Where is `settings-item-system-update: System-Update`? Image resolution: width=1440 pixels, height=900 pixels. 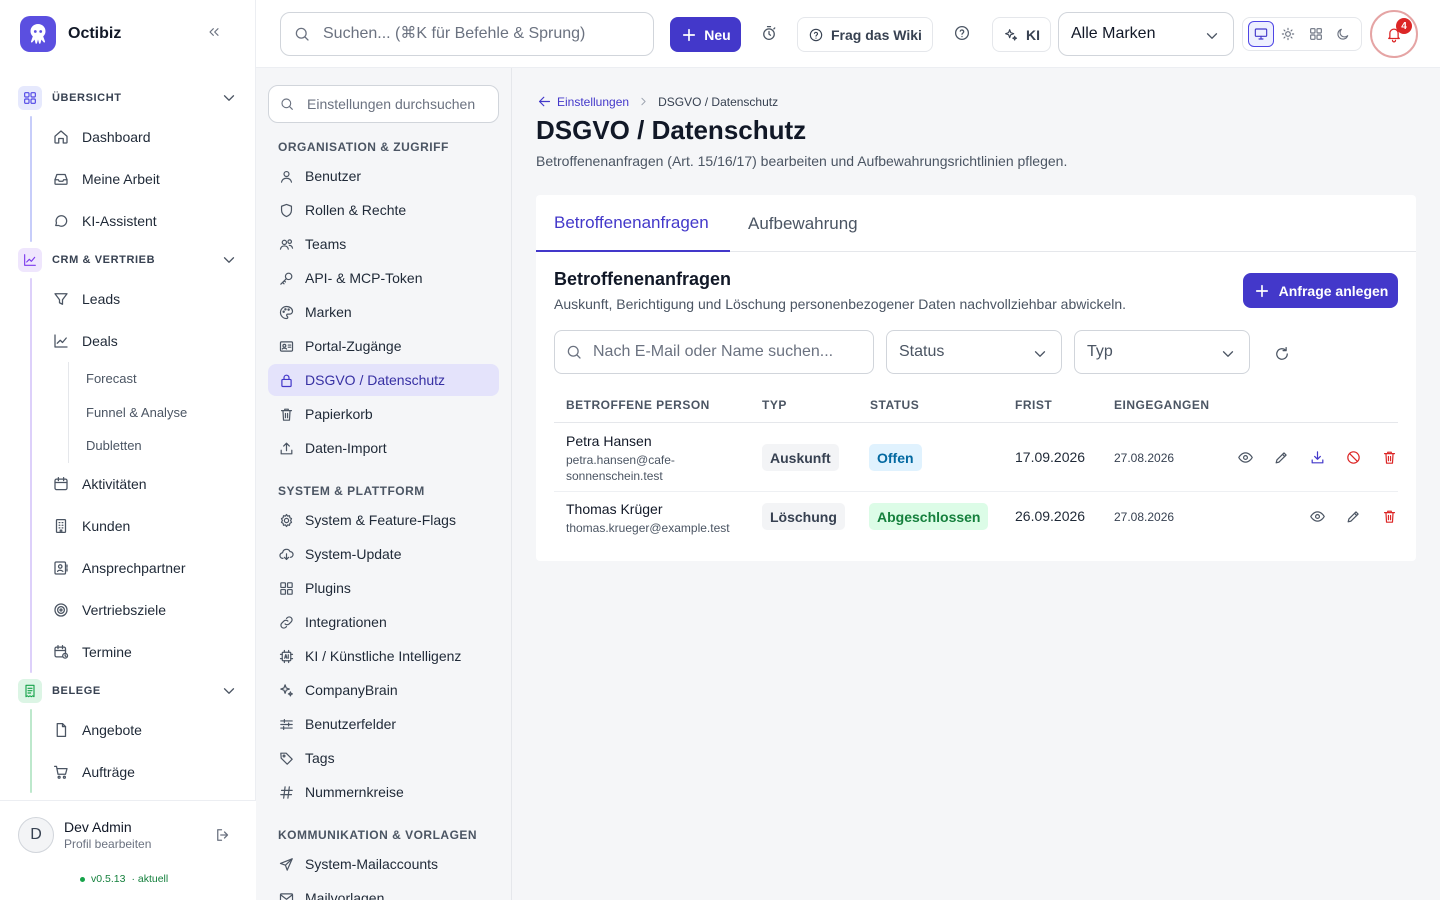 settings-item-system-update: System-Update is located at coordinates (383, 554).